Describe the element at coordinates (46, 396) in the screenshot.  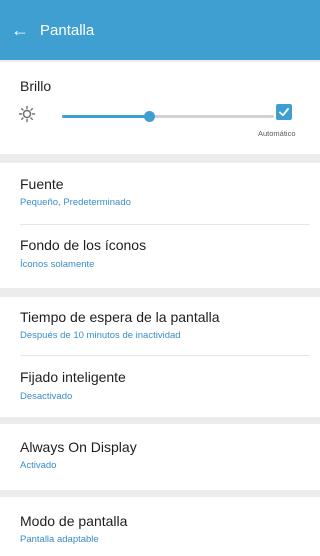
I see `setting-smart-stay-value: Desactivado` at that location.